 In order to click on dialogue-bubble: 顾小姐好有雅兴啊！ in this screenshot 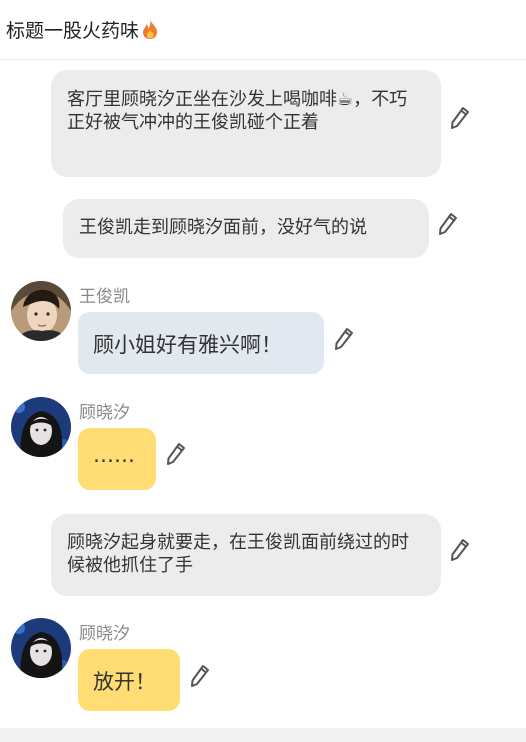, I will do `click(201, 343)`.